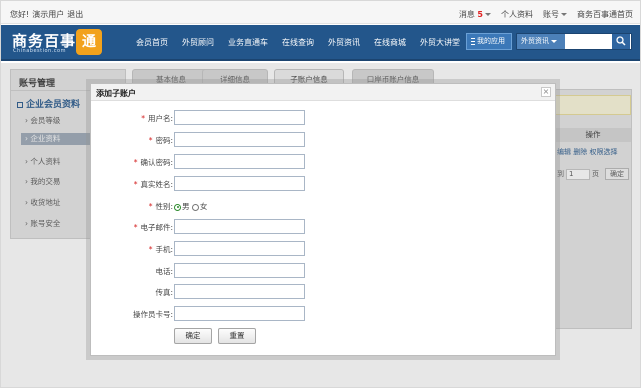  I want to click on nav-item-online-mall: 在线商城, so click(390, 43).